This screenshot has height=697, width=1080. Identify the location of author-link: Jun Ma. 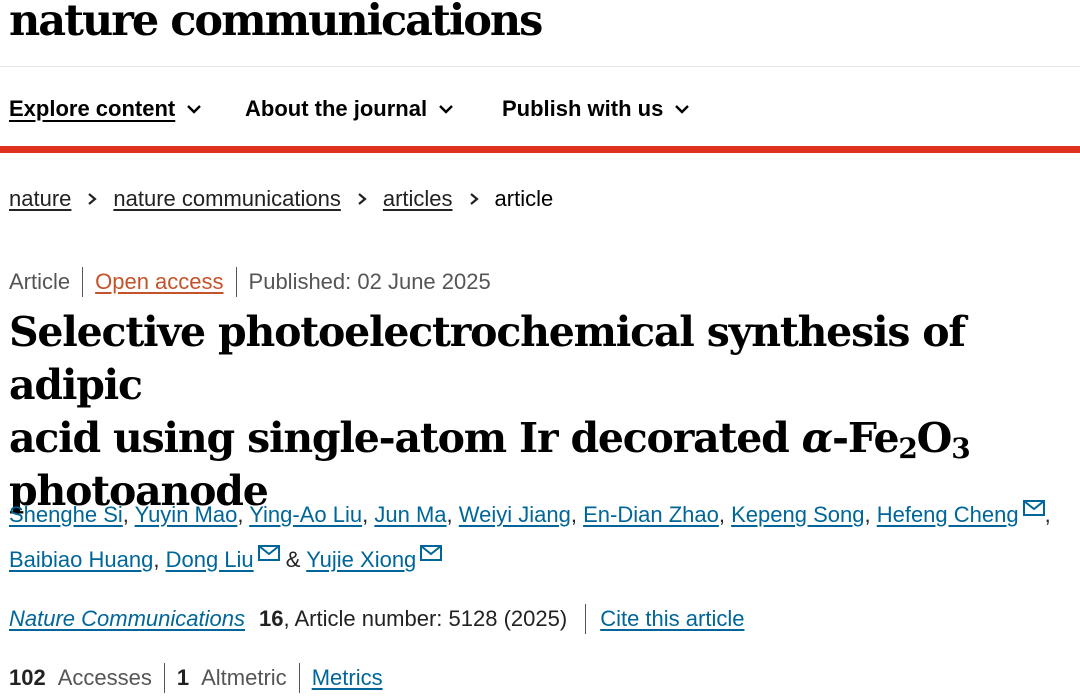
(410, 514).